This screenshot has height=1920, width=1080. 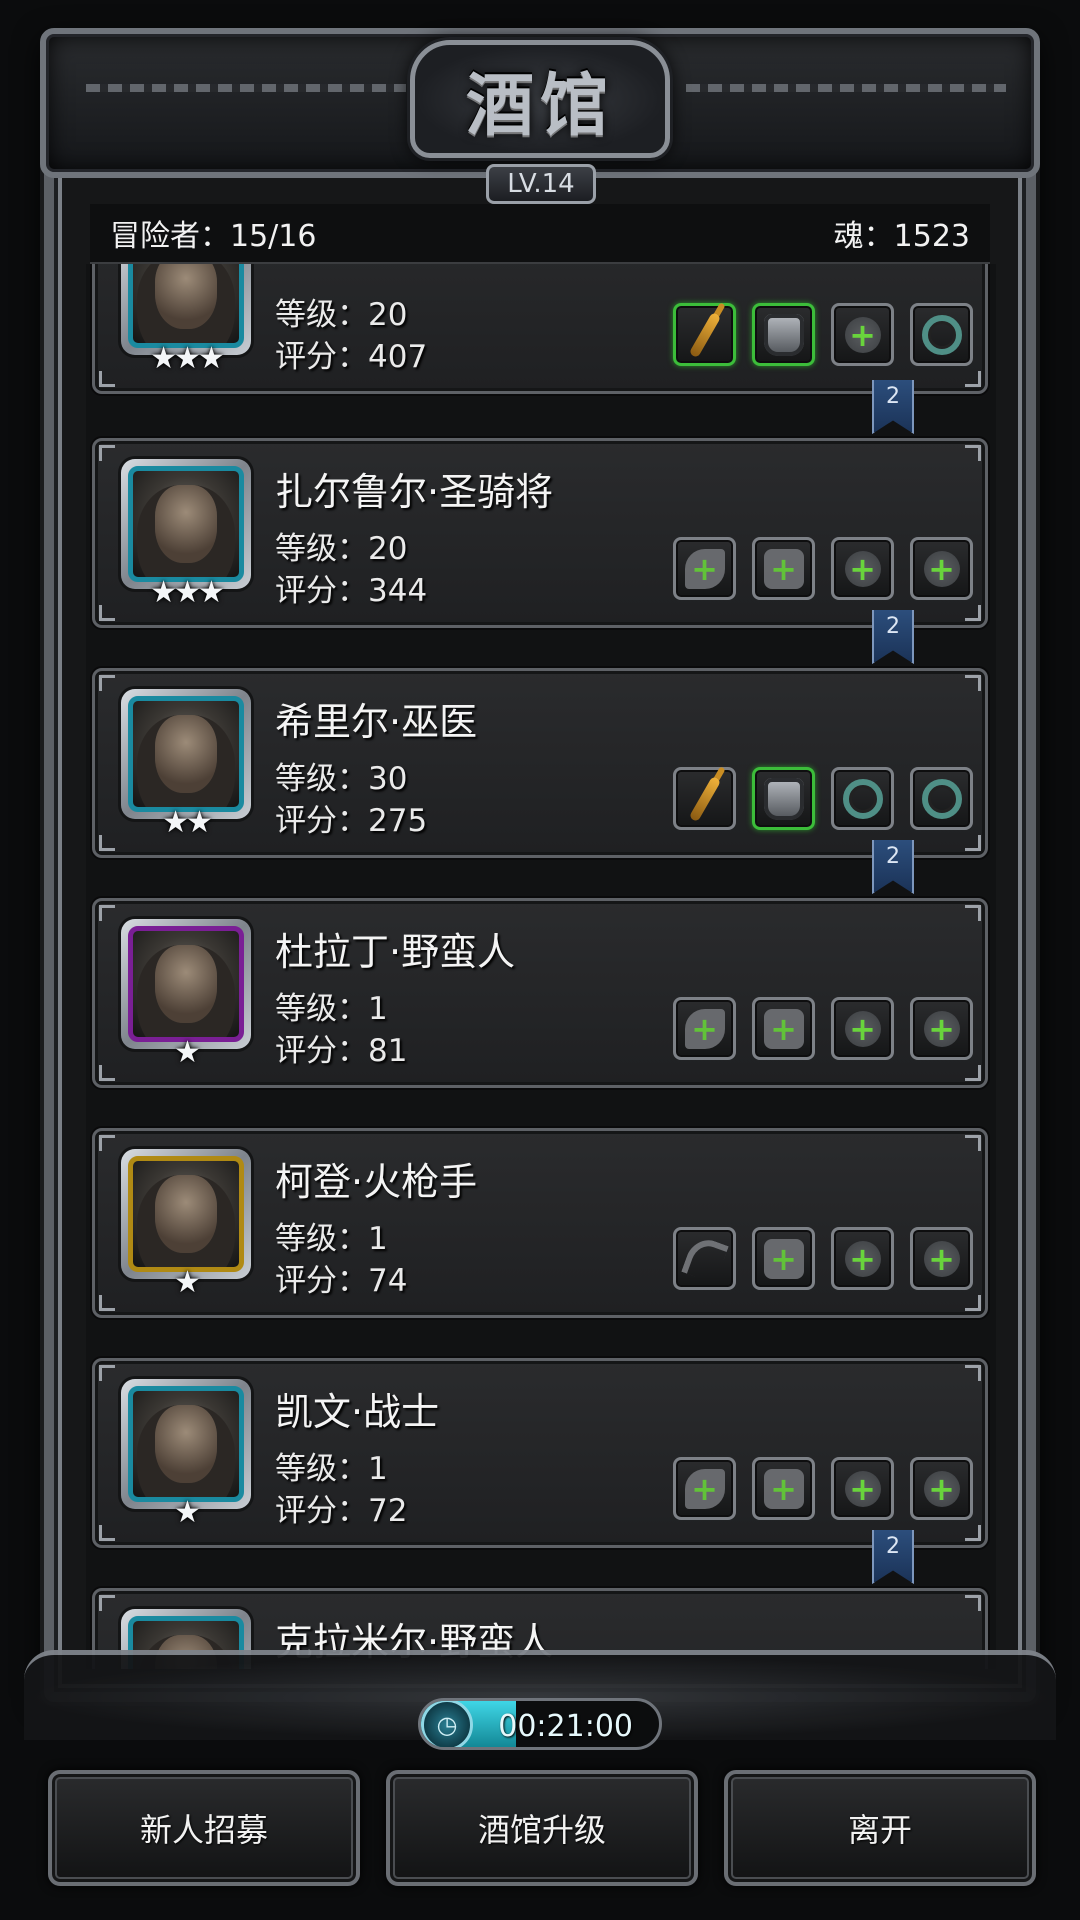 What do you see at coordinates (351, 591) in the screenshot?
I see `hero-score: 评分：344` at bounding box center [351, 591].